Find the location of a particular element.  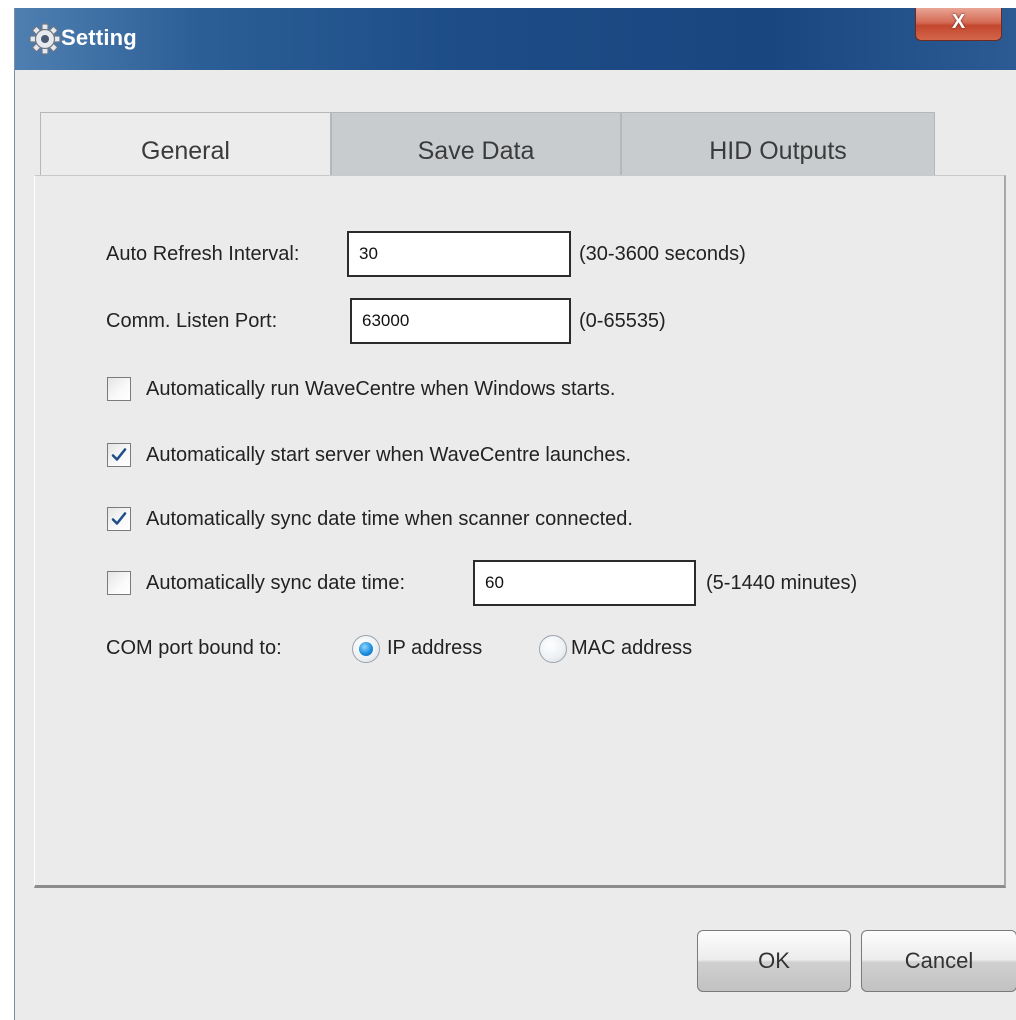

auto-refresh-row: Auto Refresh Interval: (30-3600 seconds) is located at coordinates (519, 254).